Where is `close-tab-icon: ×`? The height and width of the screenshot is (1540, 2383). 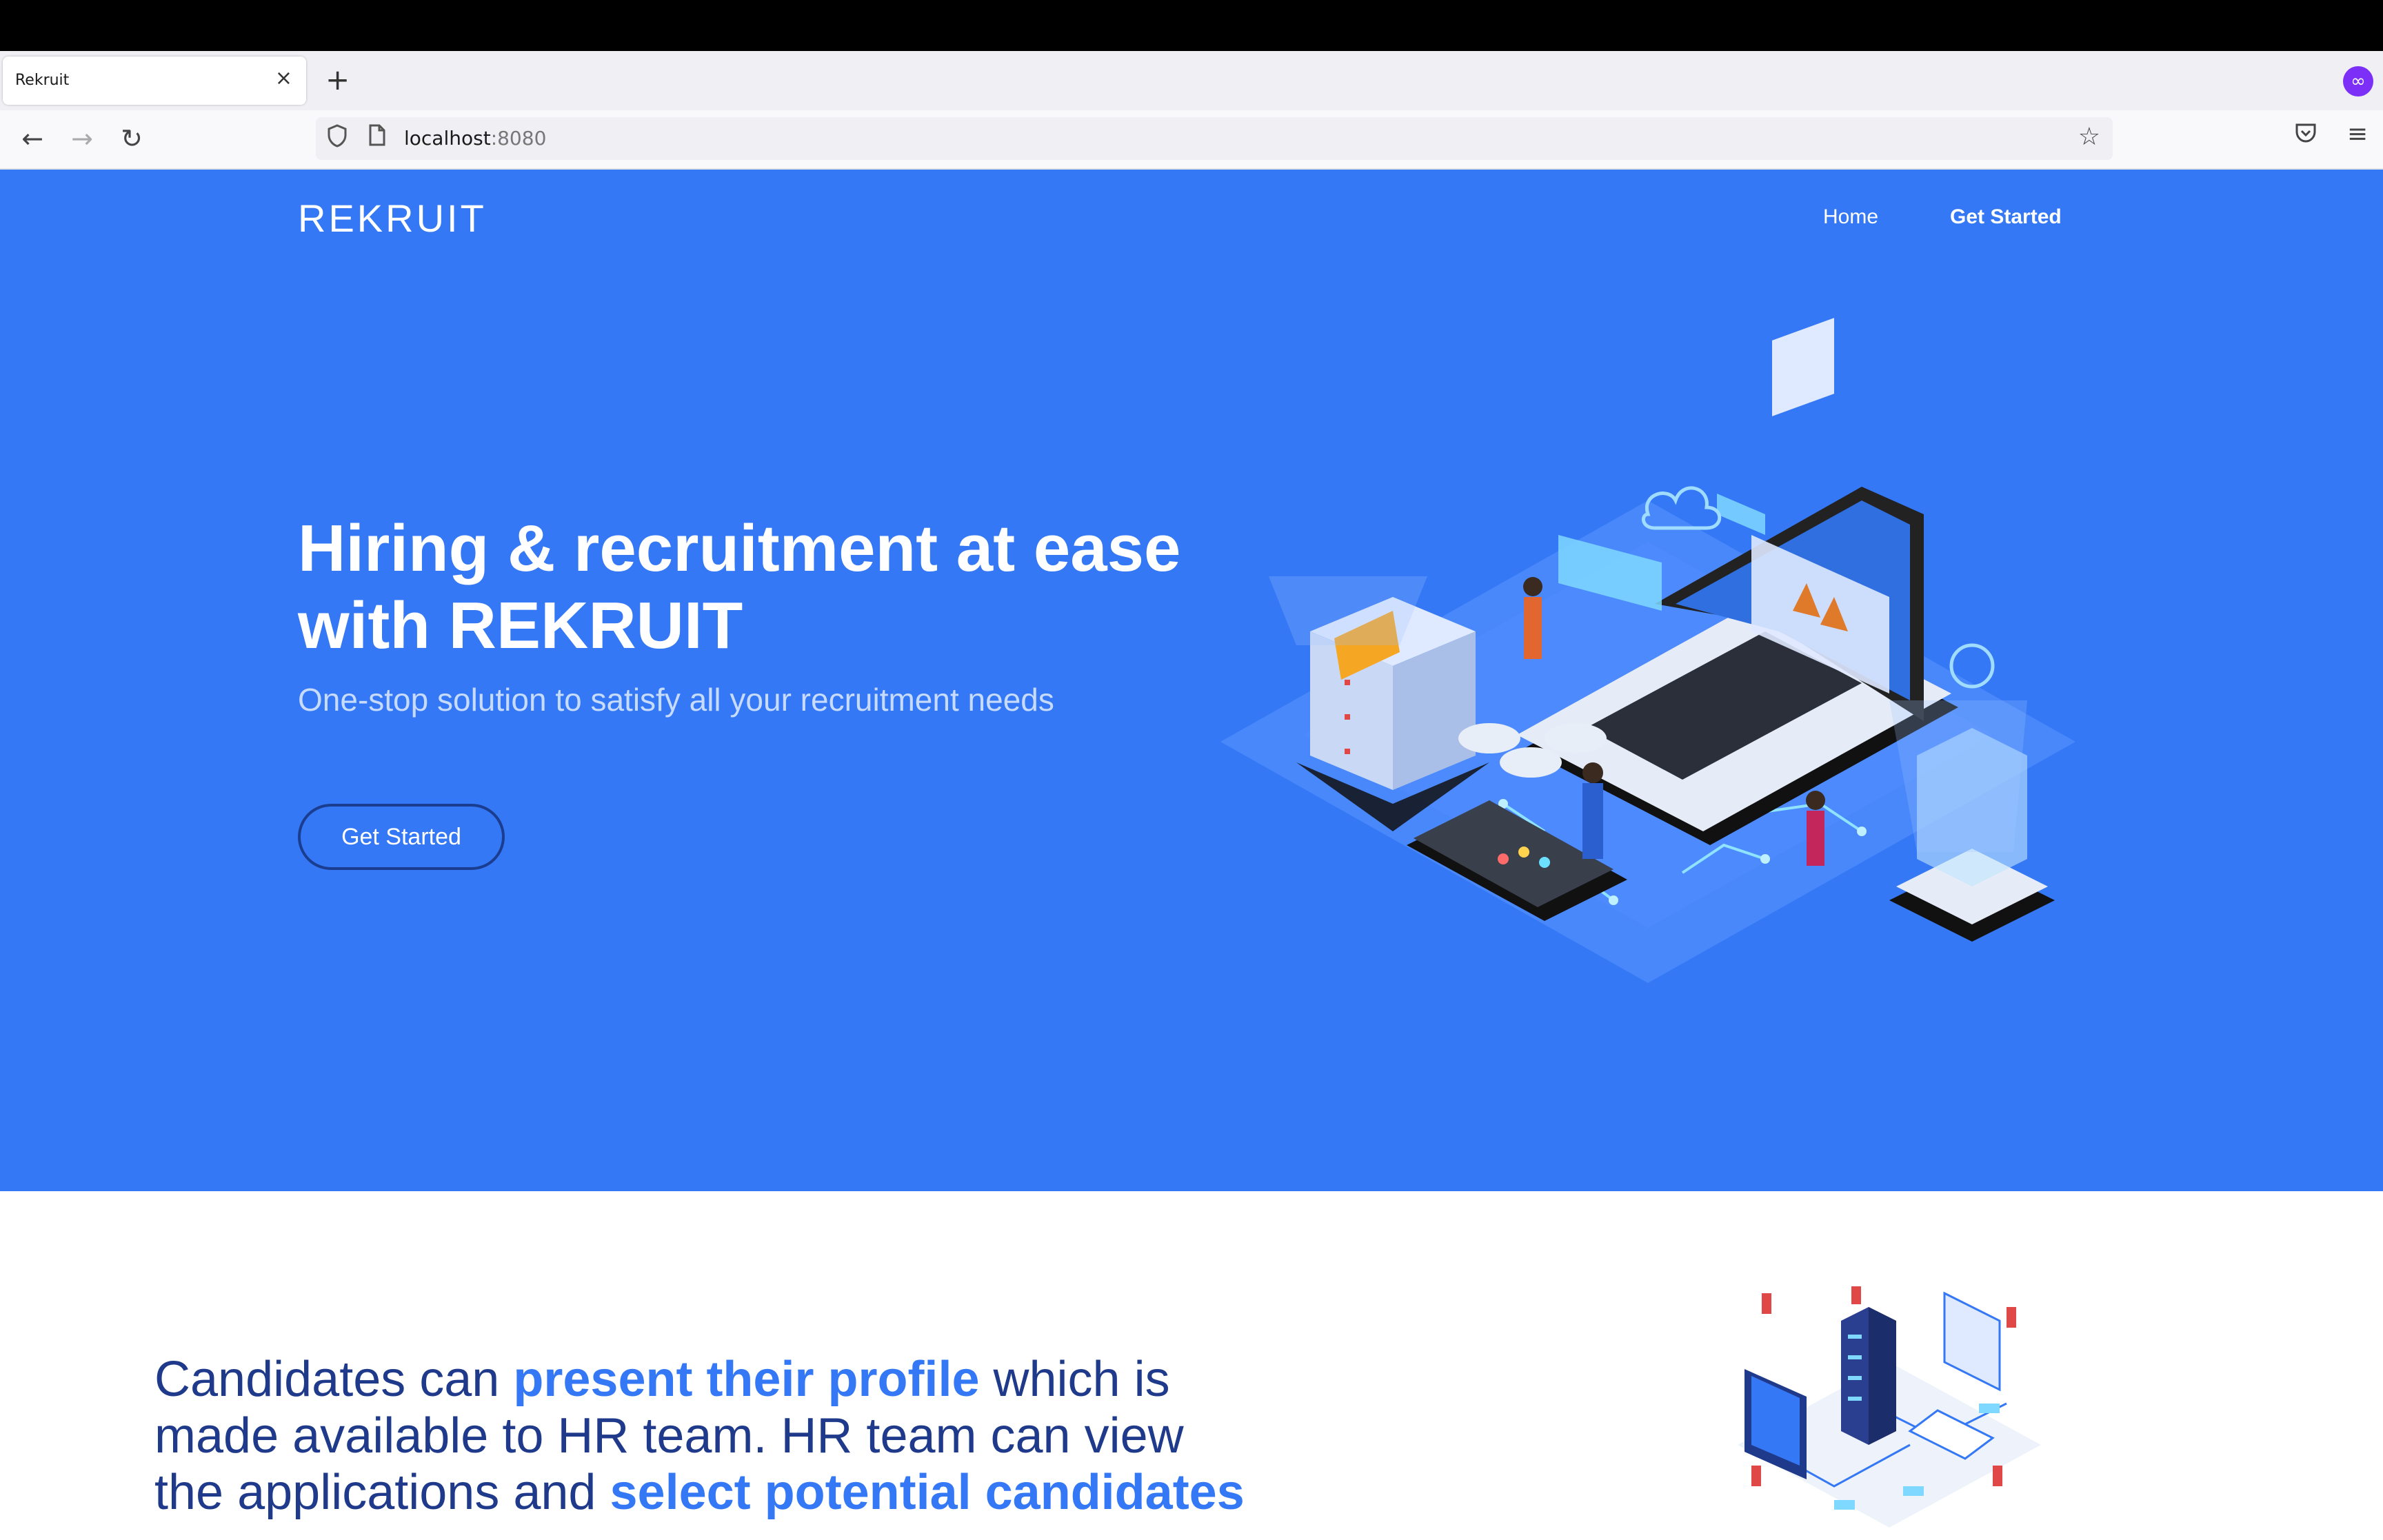
close-tab-icon: × is located at coordinates (283, 79).